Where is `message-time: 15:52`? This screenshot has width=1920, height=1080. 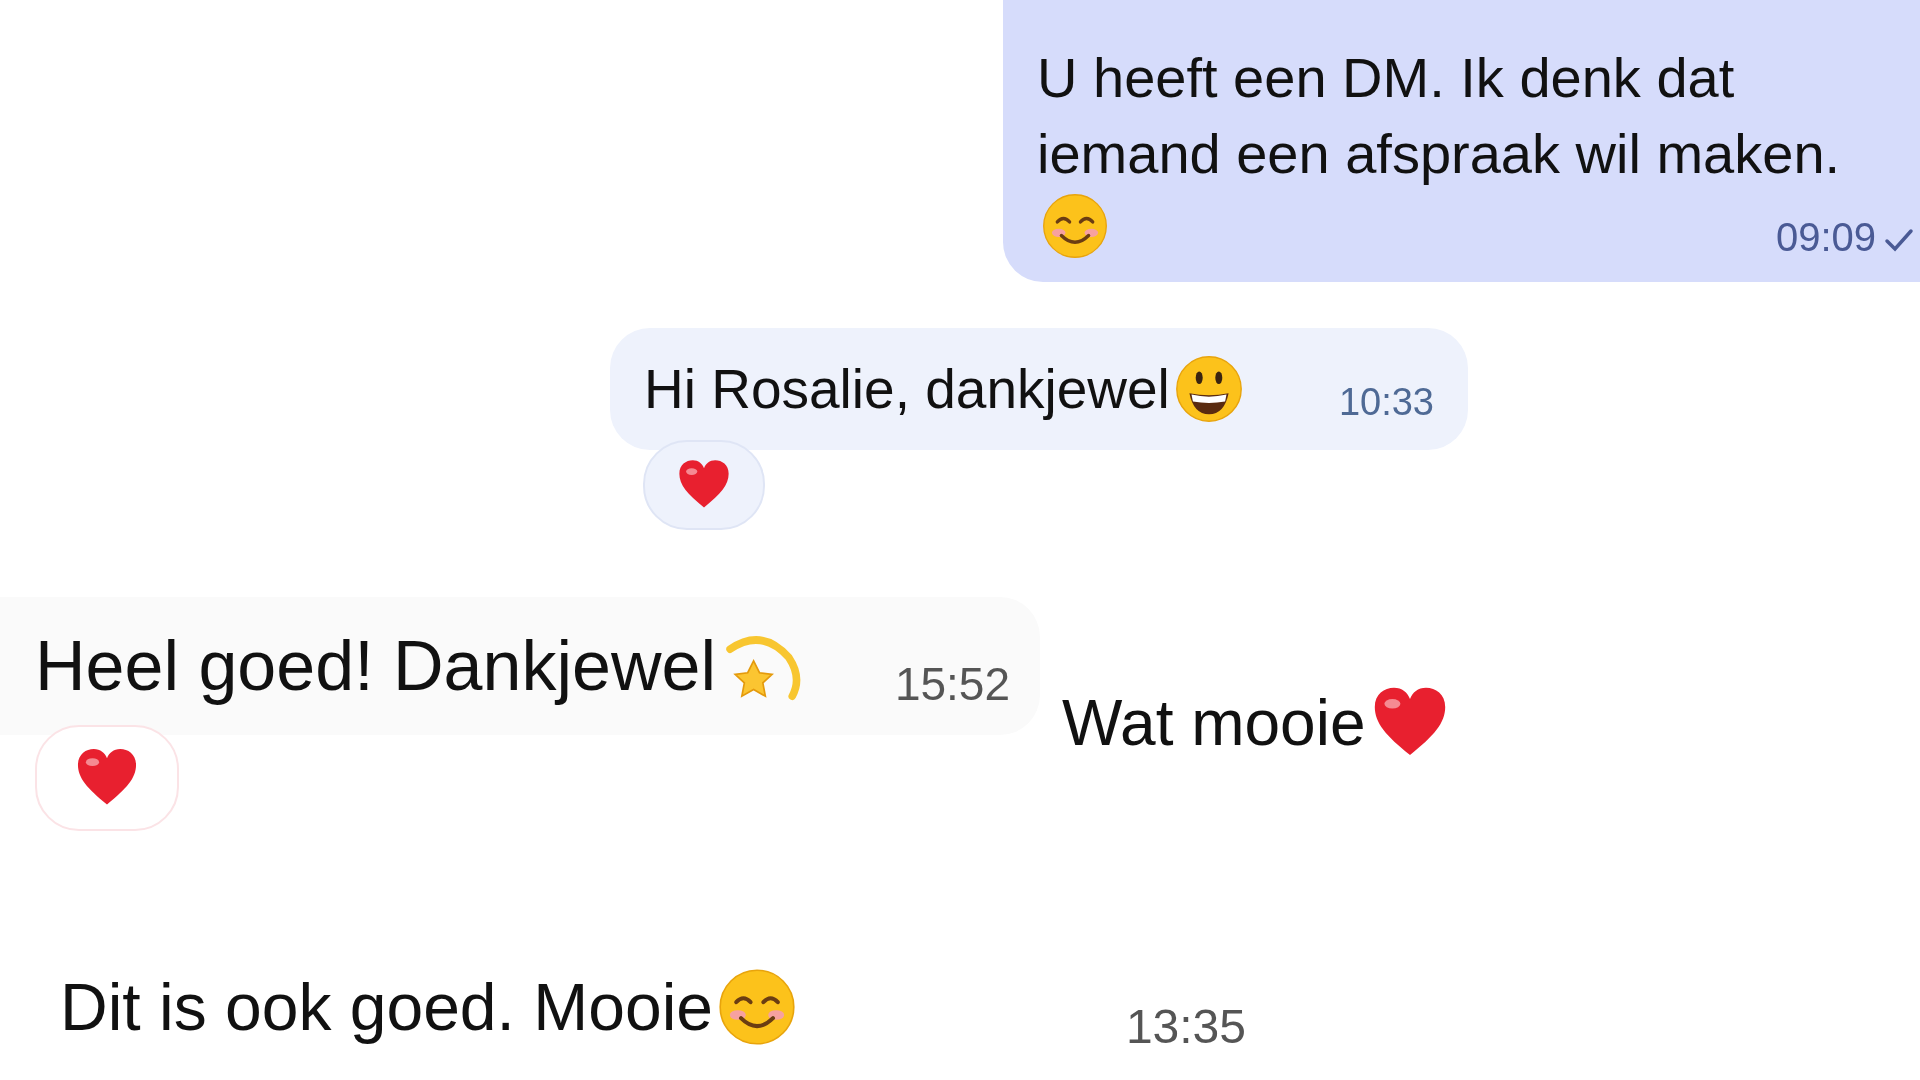
message-time: 15:52 is located at coordinates (952, 684).